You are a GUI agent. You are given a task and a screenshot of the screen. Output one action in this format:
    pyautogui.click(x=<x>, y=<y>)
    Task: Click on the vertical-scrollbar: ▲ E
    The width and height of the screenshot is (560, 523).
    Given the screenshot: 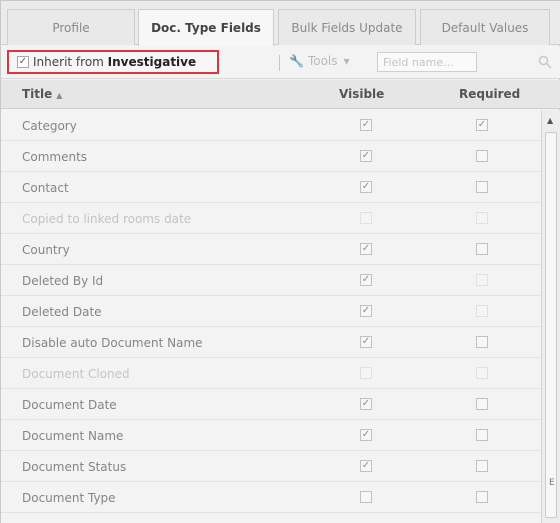 What is the action you would take?
    pyautogui.click(x=550, y=316)
    